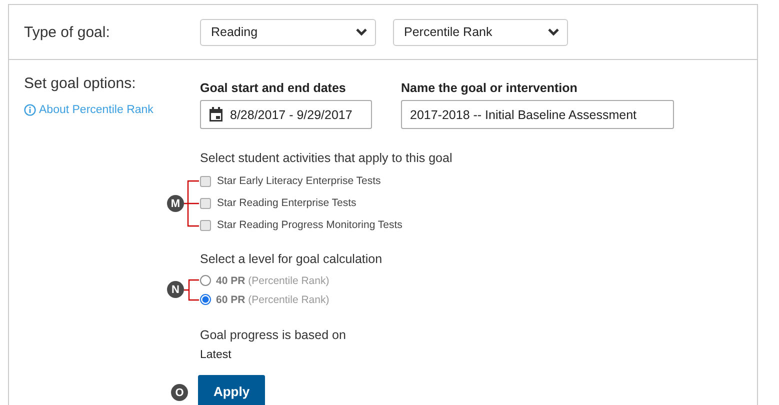 Image resolution: width=779 pixels, height=405 pixels. Describe the element at coordinates (326, 158) in the screenshot. I see `activities-heading: Select student activities that apply to this goal` at that location.